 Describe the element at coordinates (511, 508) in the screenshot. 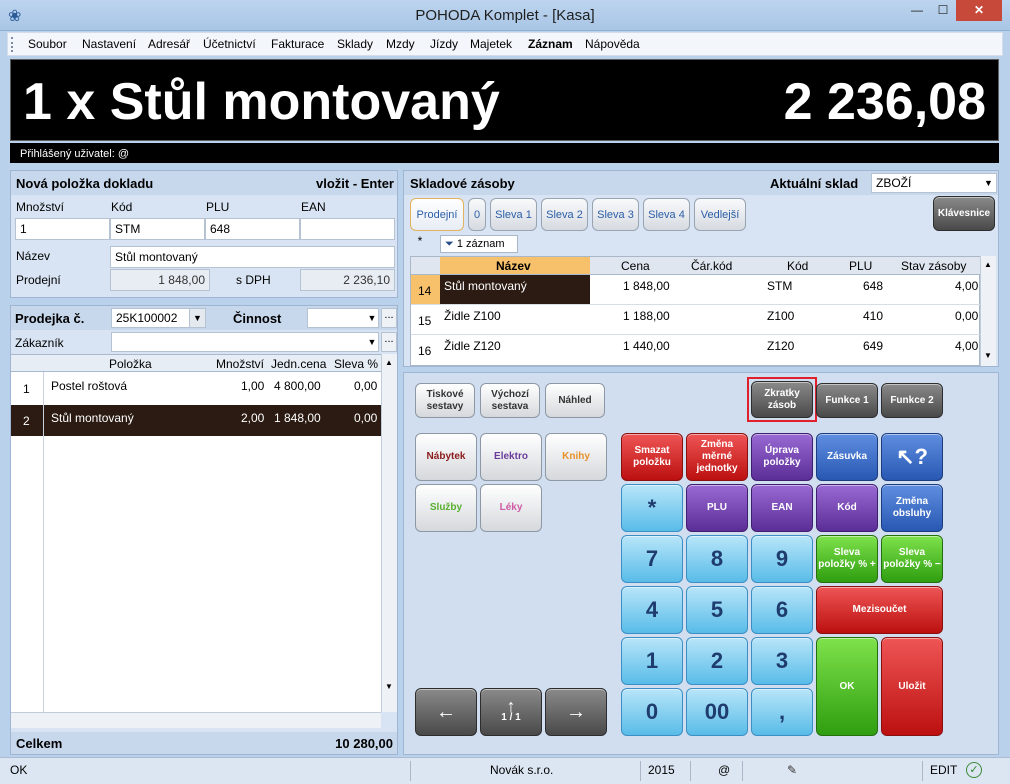

I see `group-leky: Léky` at that location.